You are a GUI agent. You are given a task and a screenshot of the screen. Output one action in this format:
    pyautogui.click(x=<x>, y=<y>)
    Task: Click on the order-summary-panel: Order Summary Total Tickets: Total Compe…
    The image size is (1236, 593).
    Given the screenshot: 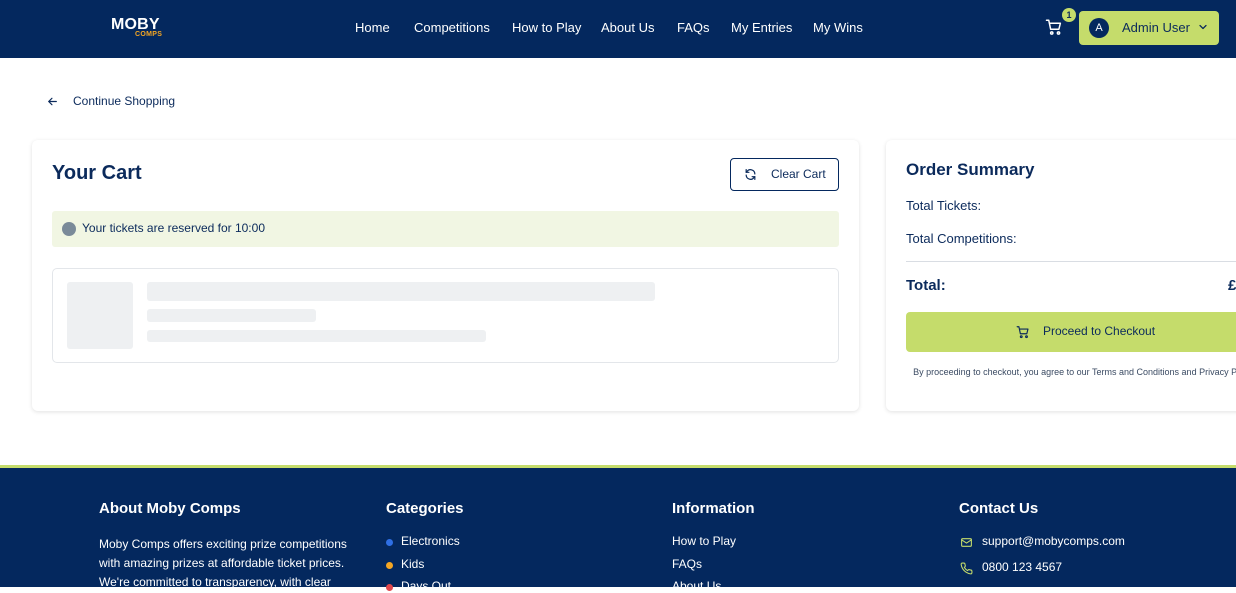 What is the action you would take?
    pyautogui.click(x=1061, y=275)
    